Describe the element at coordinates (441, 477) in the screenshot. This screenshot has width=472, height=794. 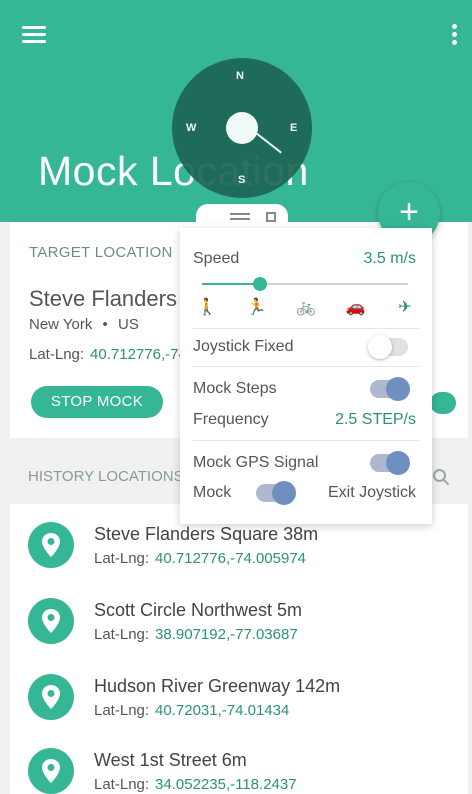
I see `search-icon` at that location.